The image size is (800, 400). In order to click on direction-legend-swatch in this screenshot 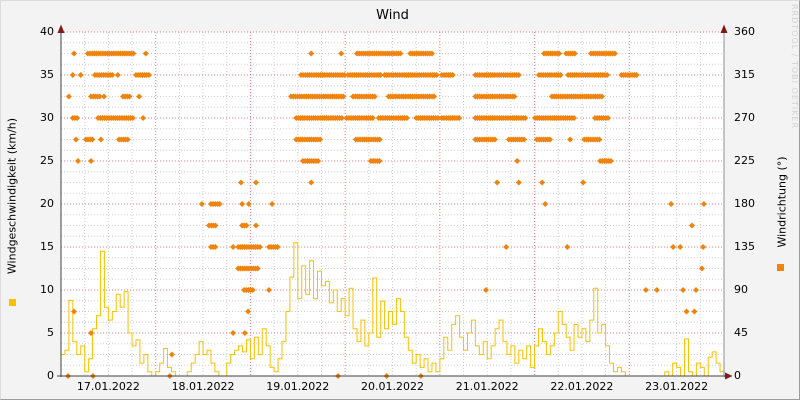, I will do `click(780, 267)`.